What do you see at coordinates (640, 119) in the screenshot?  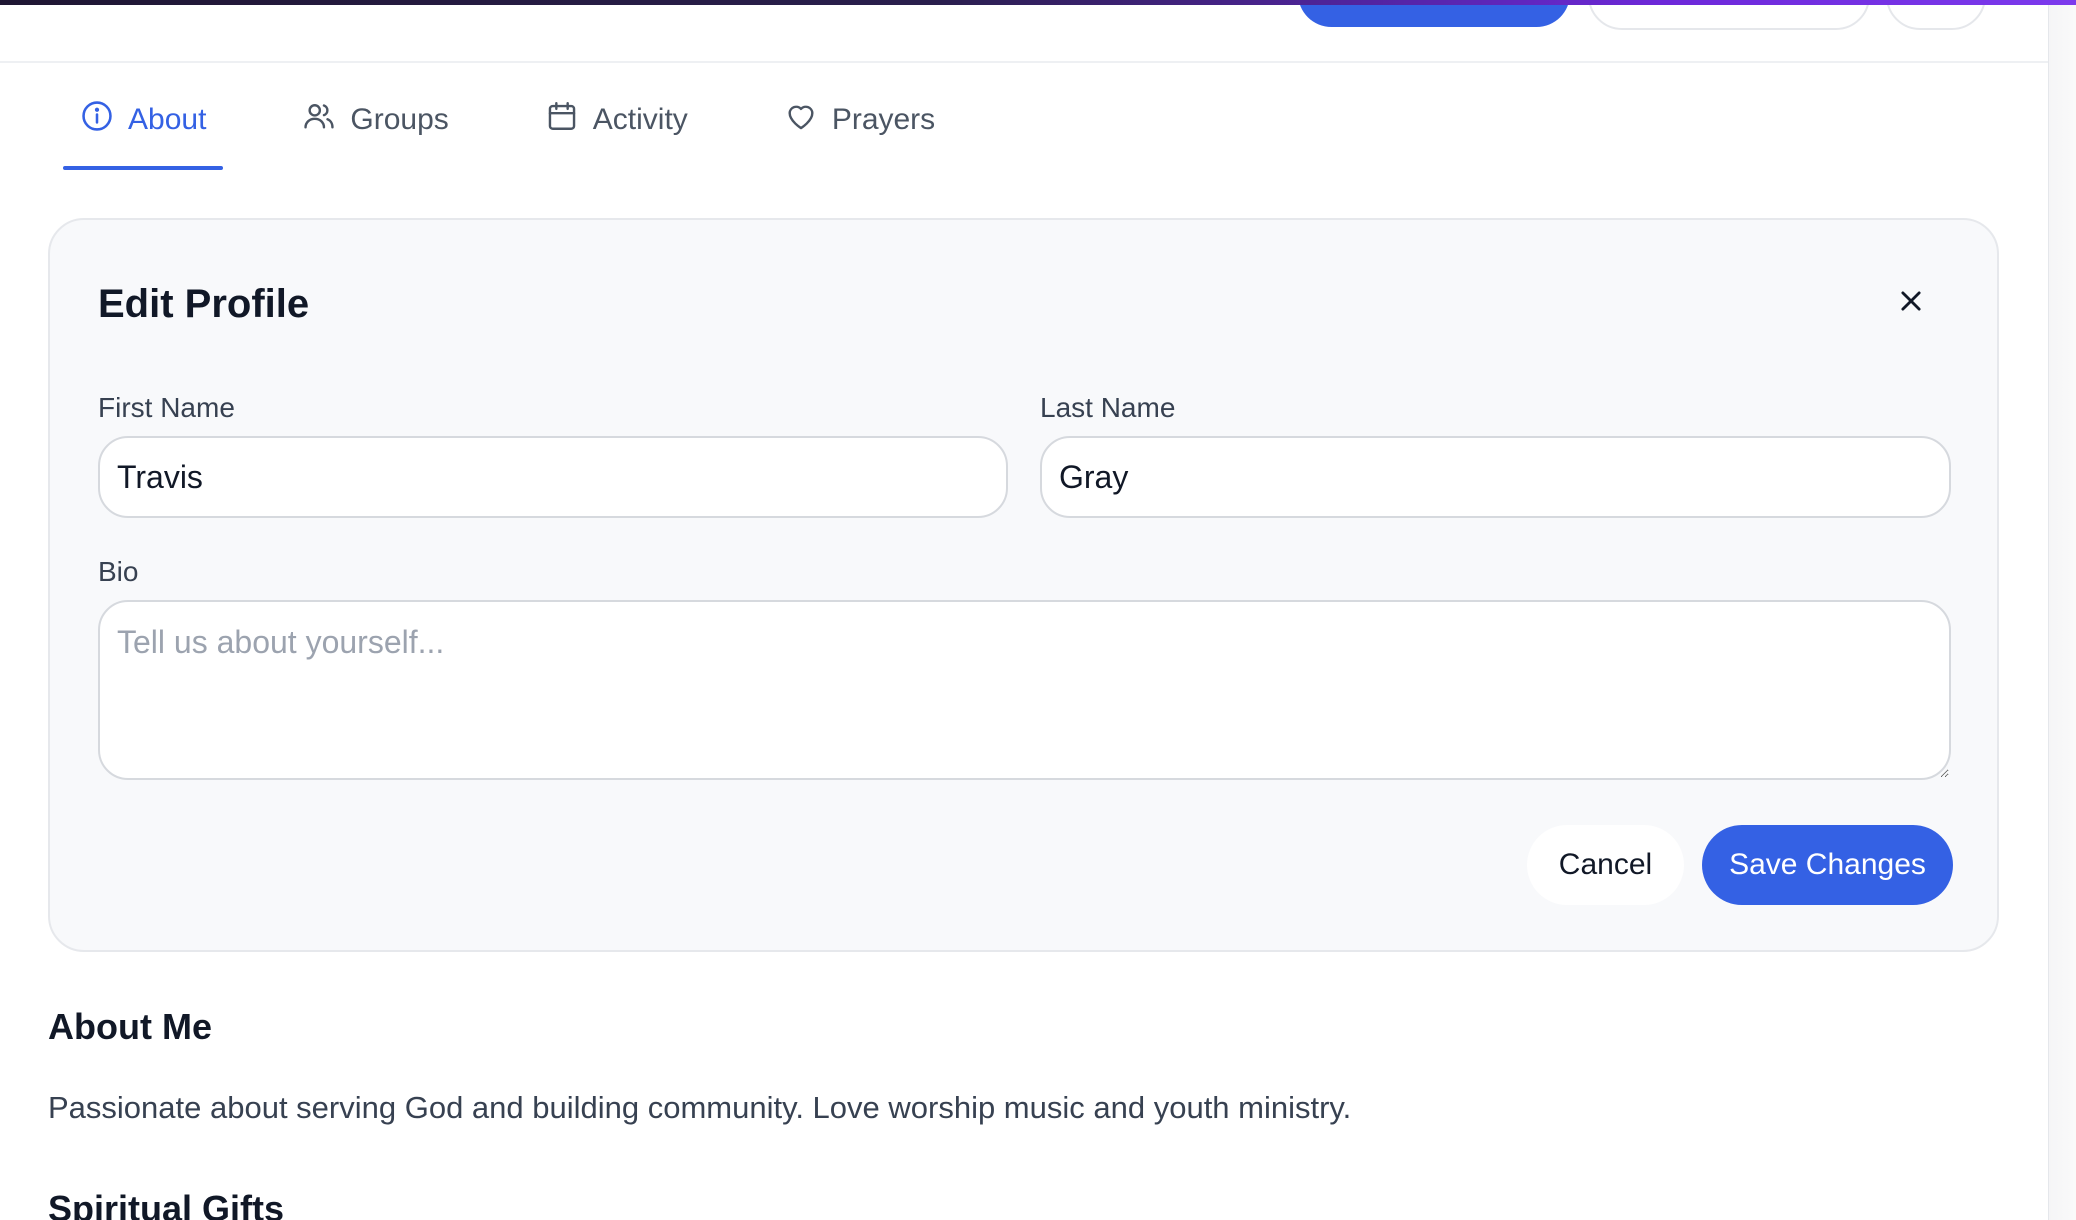 I see `tab-label: Activity` at bounding box center [640, 119].